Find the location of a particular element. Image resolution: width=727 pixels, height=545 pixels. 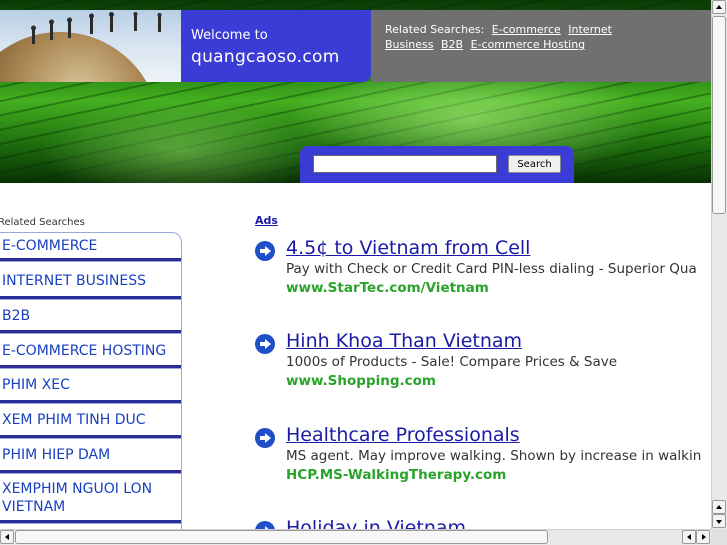

related-link-b2b: B2B is located at coordinates (452, 44).